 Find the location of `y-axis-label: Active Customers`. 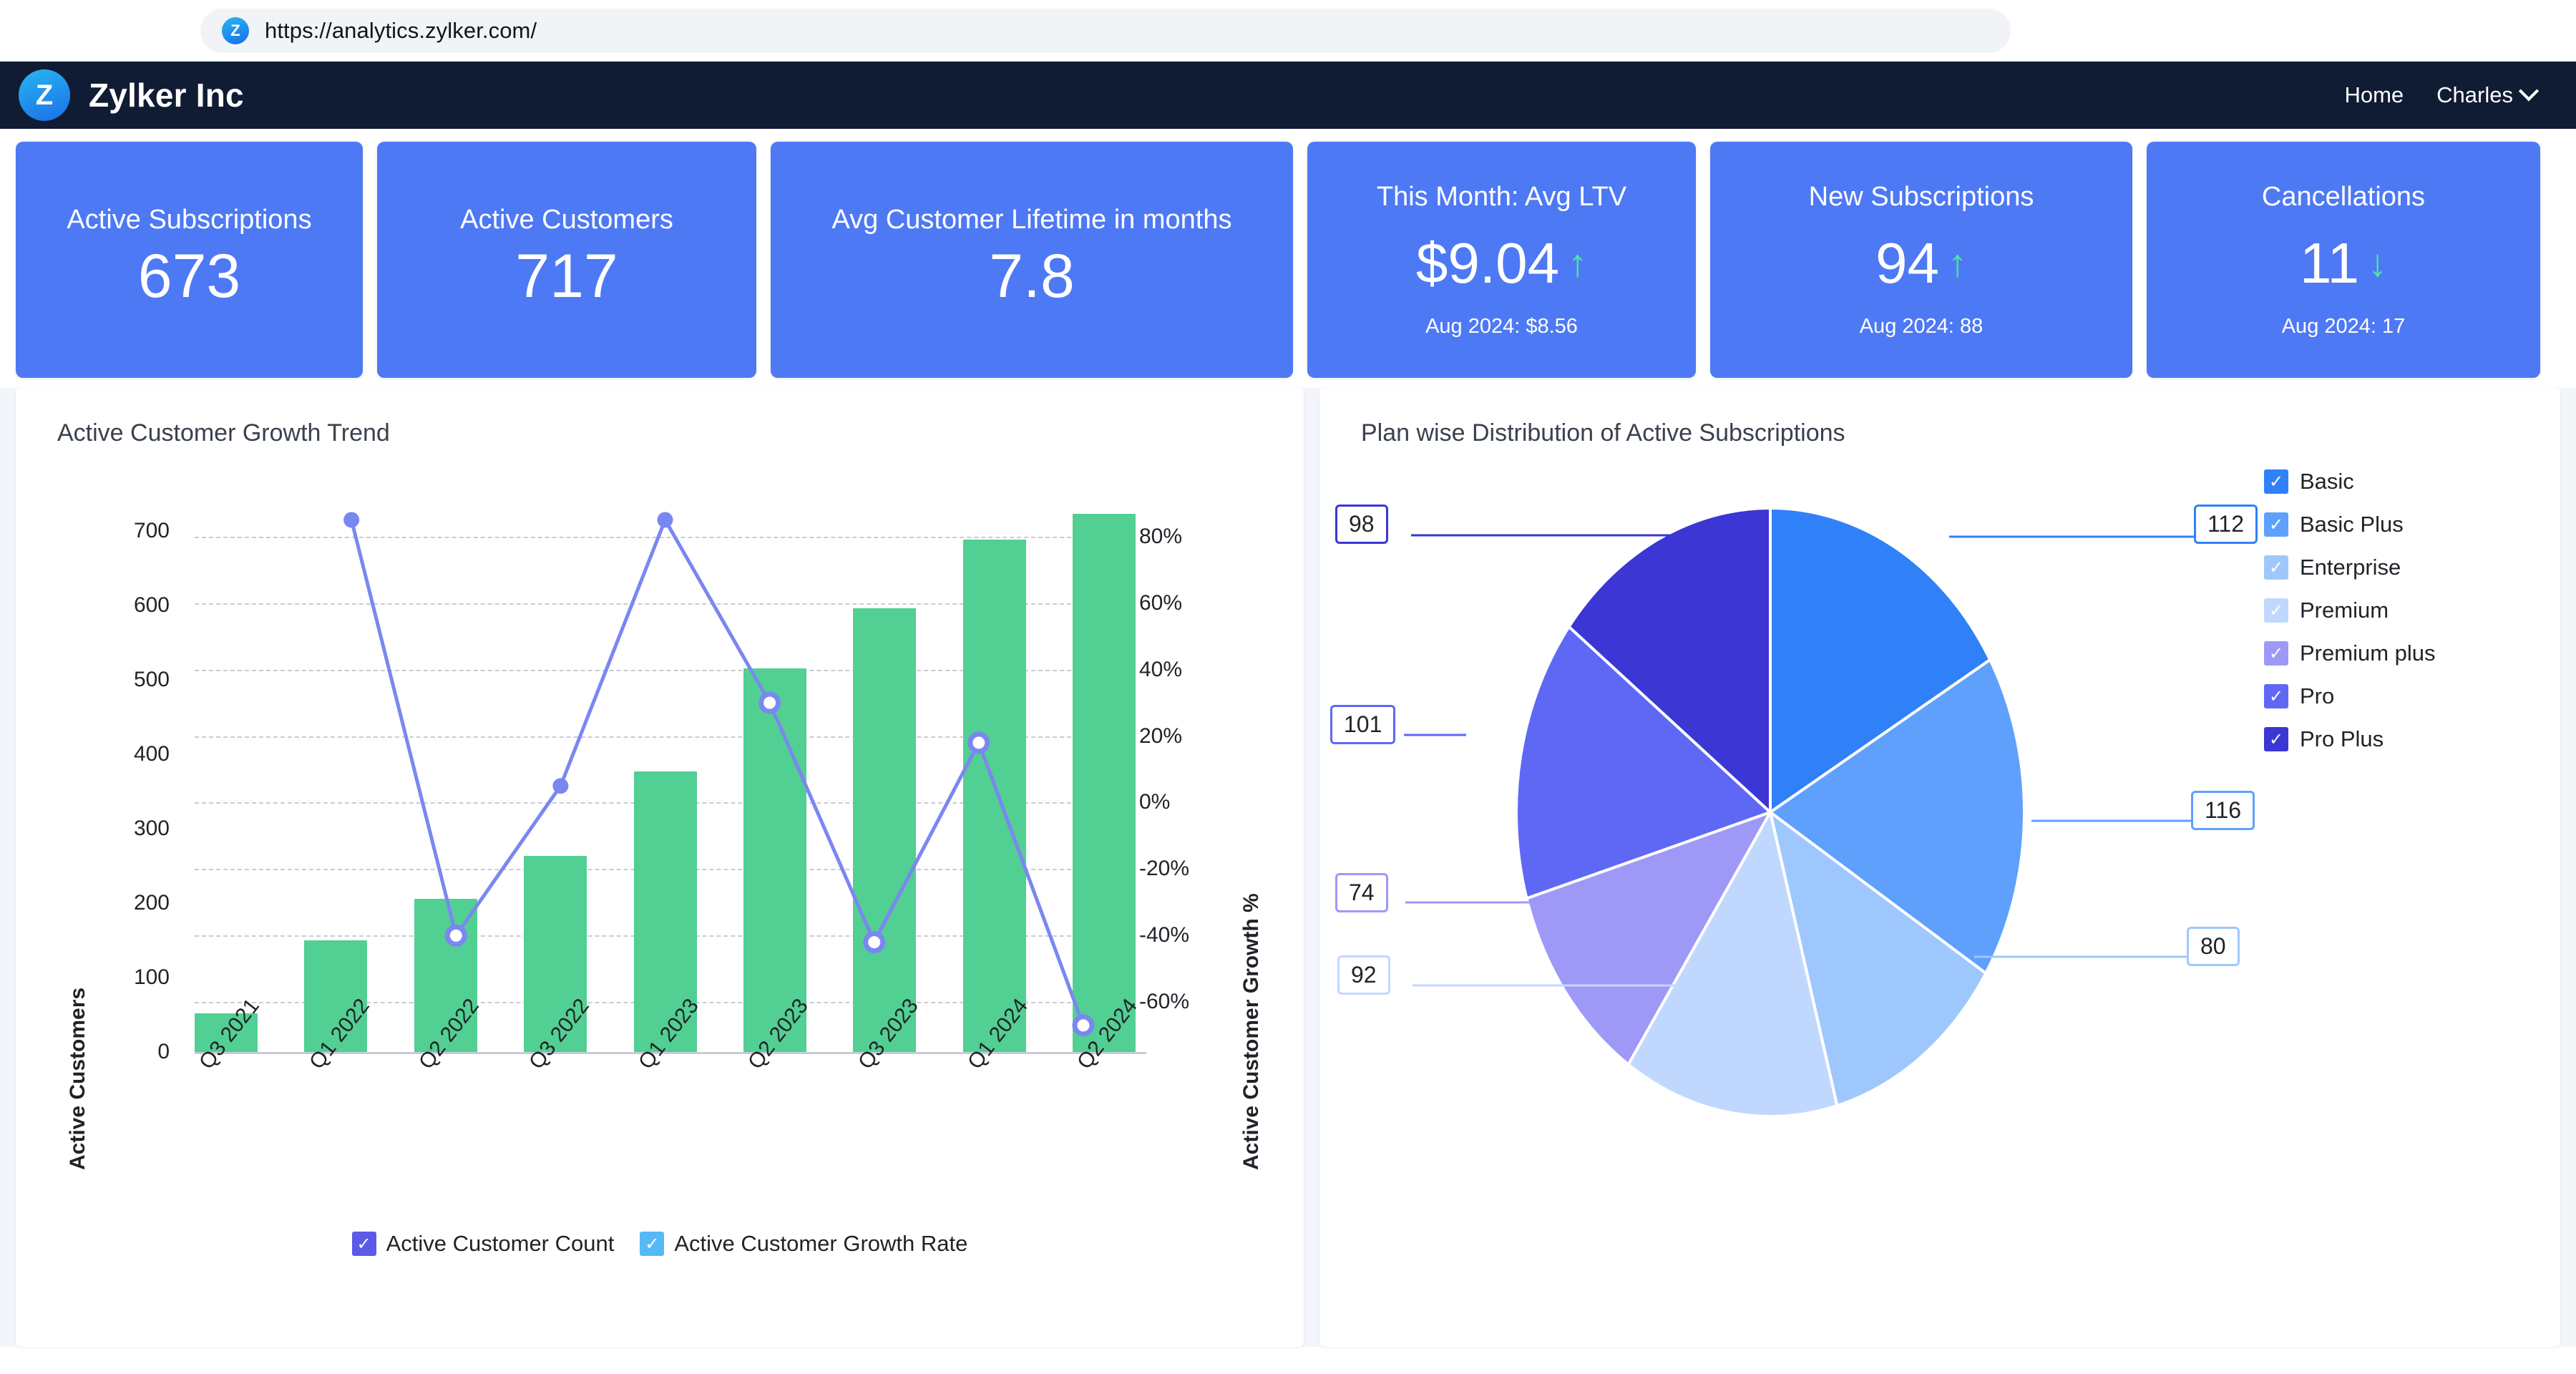

y-axis-label: Active Customers is located at coordinates (77, 1078).